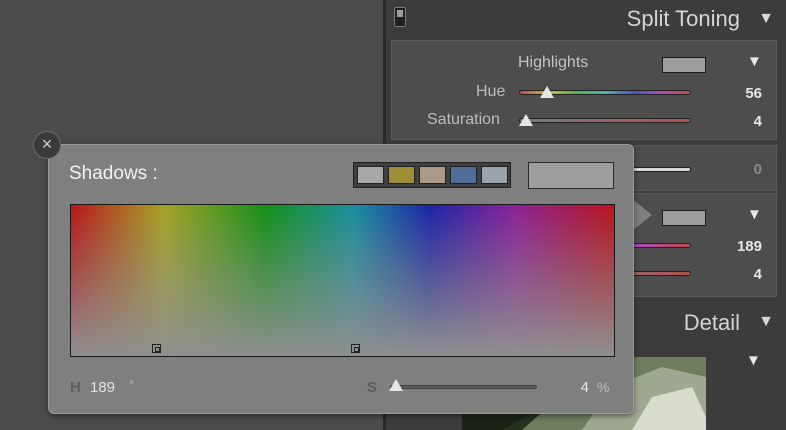 This screenshot has height=430, width=786. I want to click on hue-value: 56, so click(742, 93).